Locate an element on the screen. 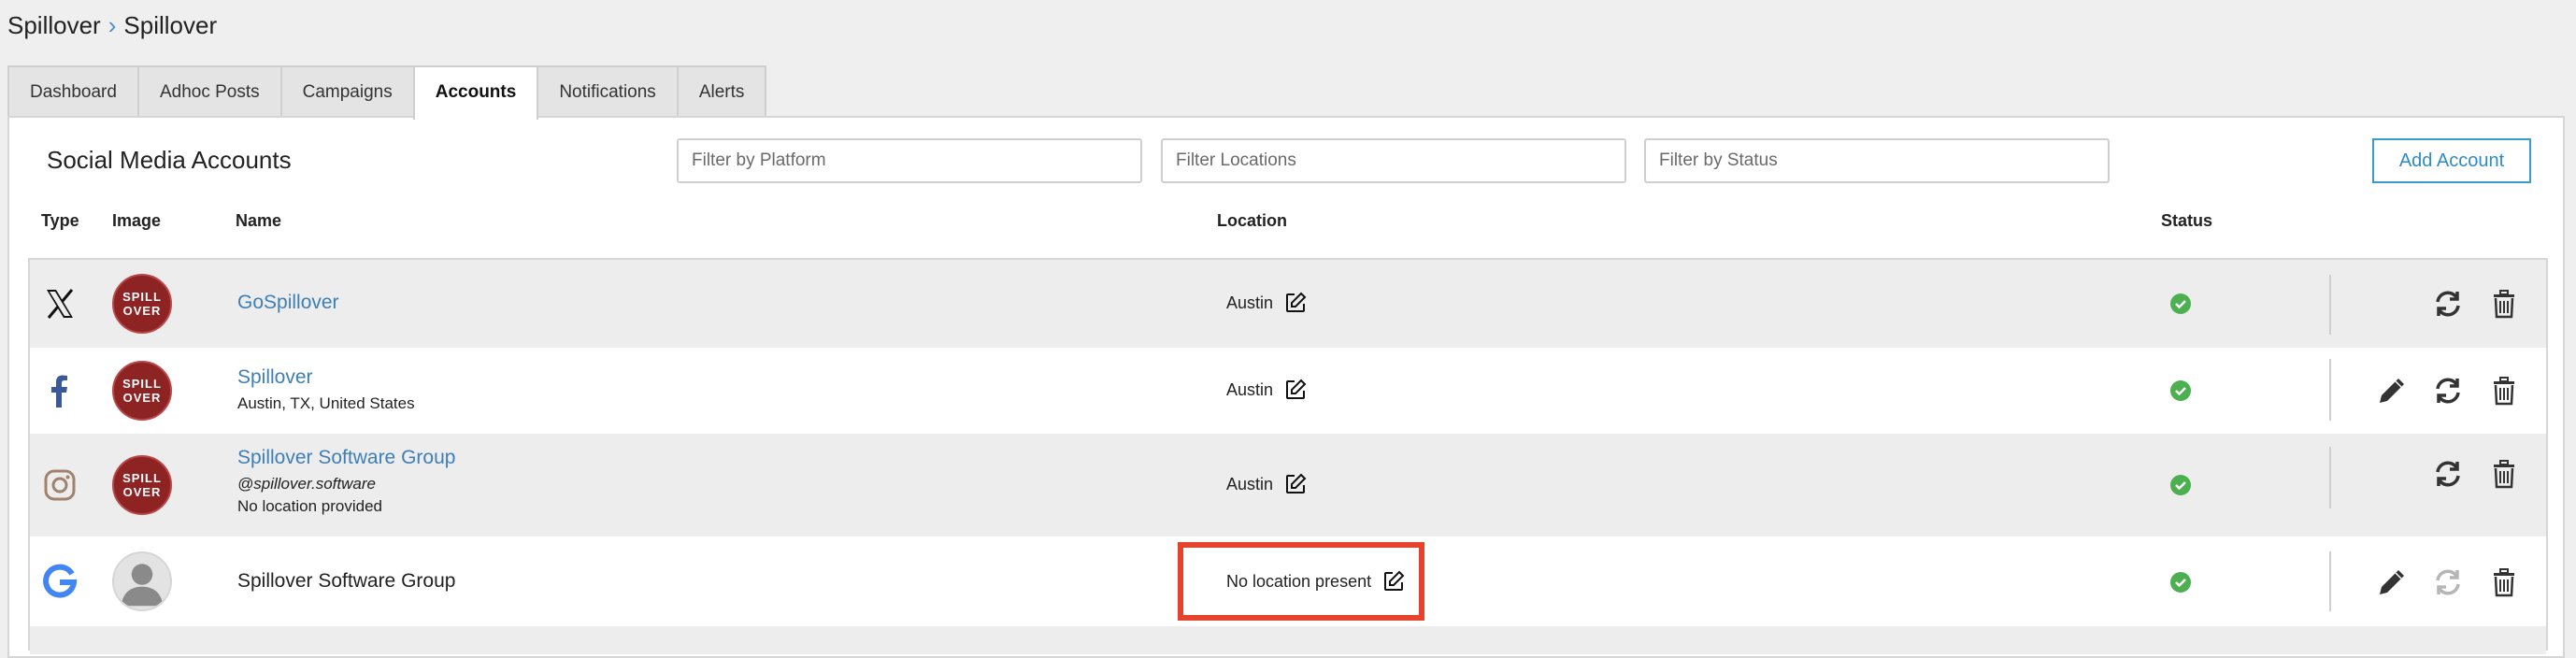  x-icon is located at coordinates (61, 304).